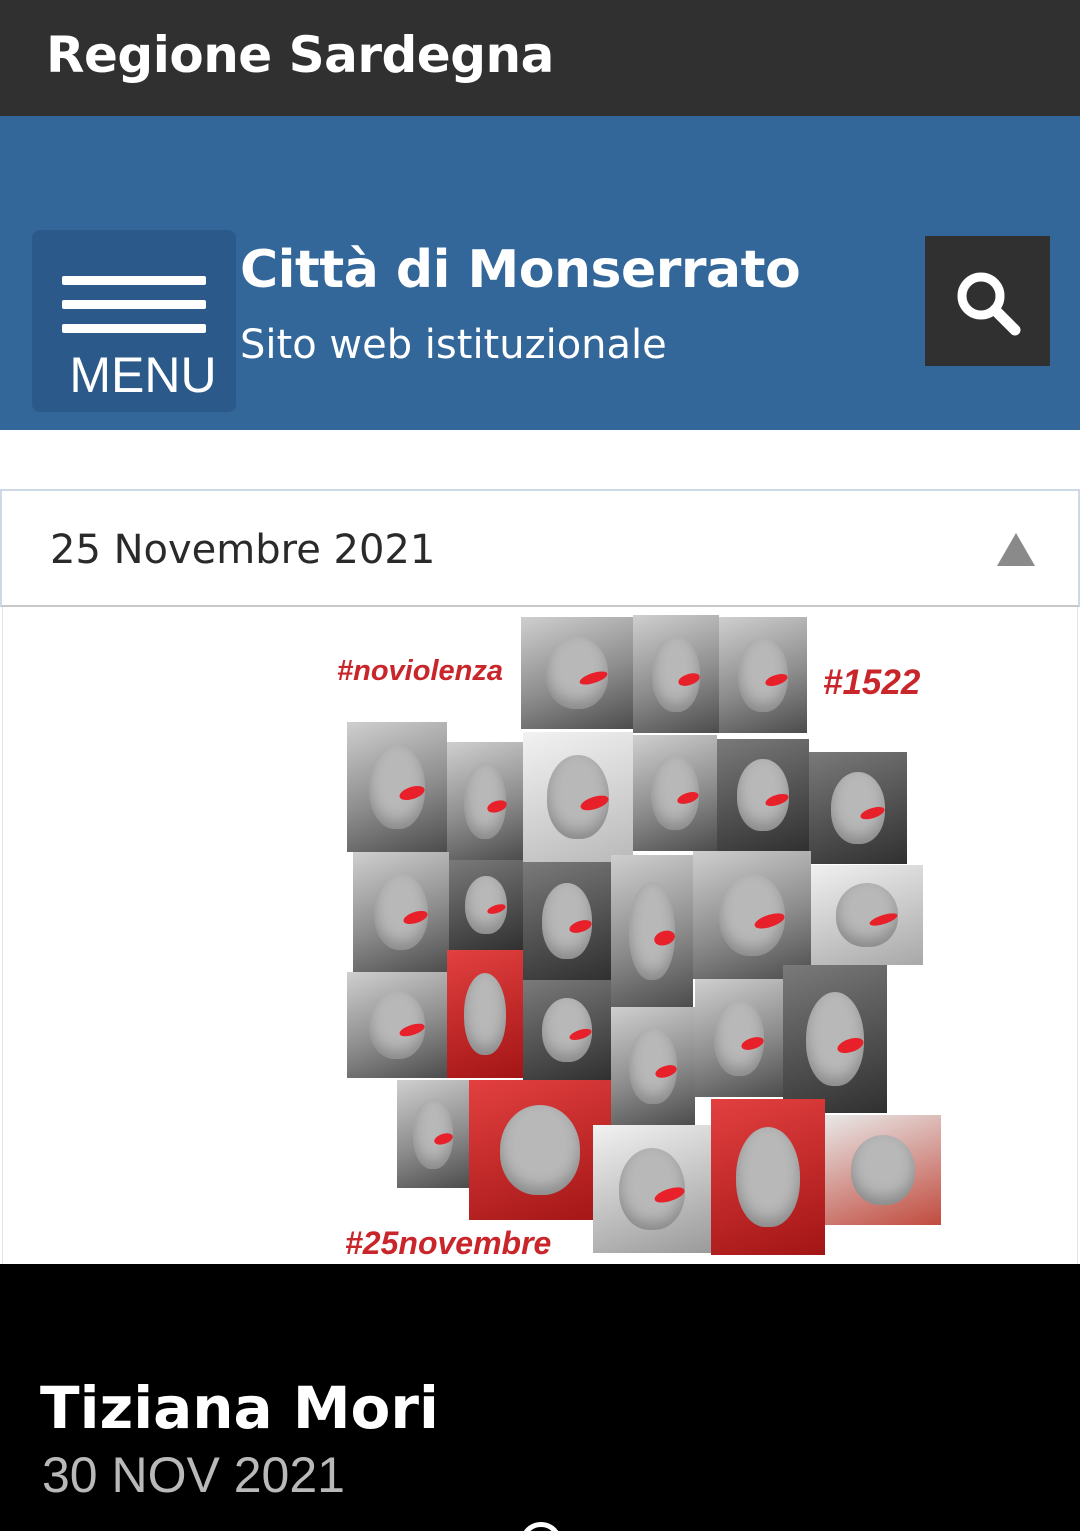 This screenshot has width=1080, height=1531. Describe the element at coordinates (541, 1526) in the screenshot. I see `scroll-up-icon` at that location.